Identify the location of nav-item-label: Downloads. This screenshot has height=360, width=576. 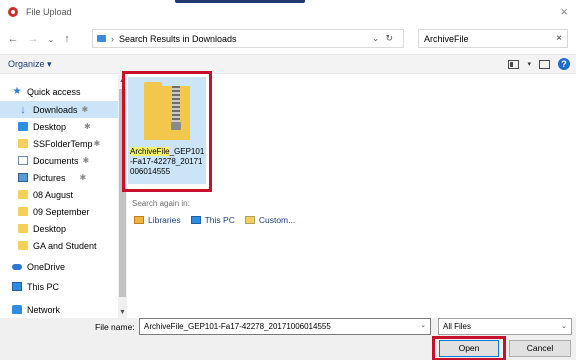
(55, 109).